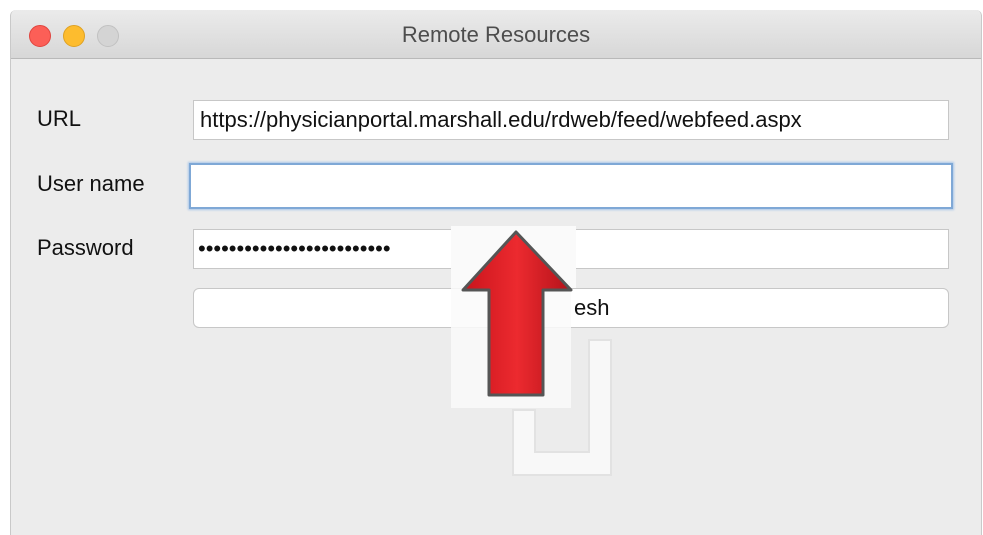 This screenshot has width=983, height=535. Describe the element at coordinates (536, 353) in the screenshot. I see `red-up-arrow-icon` at that location.